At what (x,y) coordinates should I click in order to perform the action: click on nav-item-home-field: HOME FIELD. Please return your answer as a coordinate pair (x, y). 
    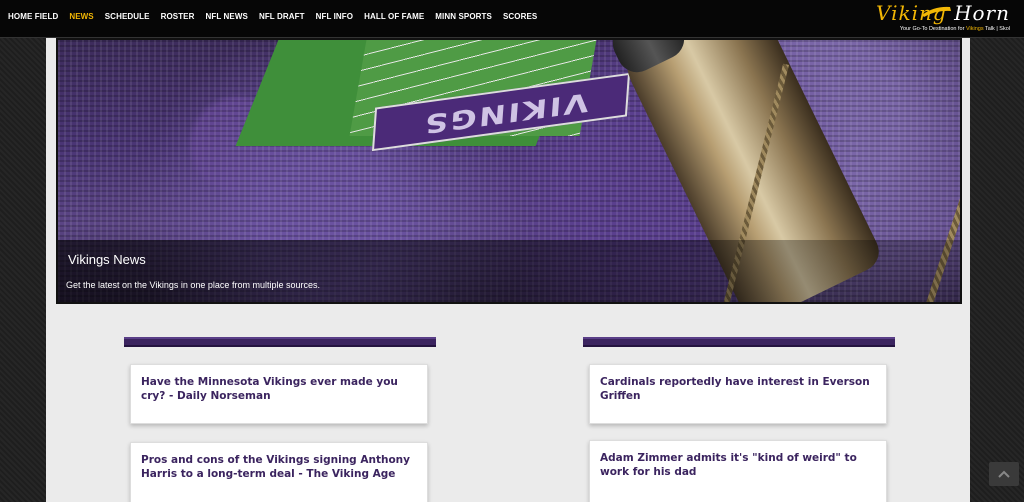
    Looking at the image, I should click on (33, 16).